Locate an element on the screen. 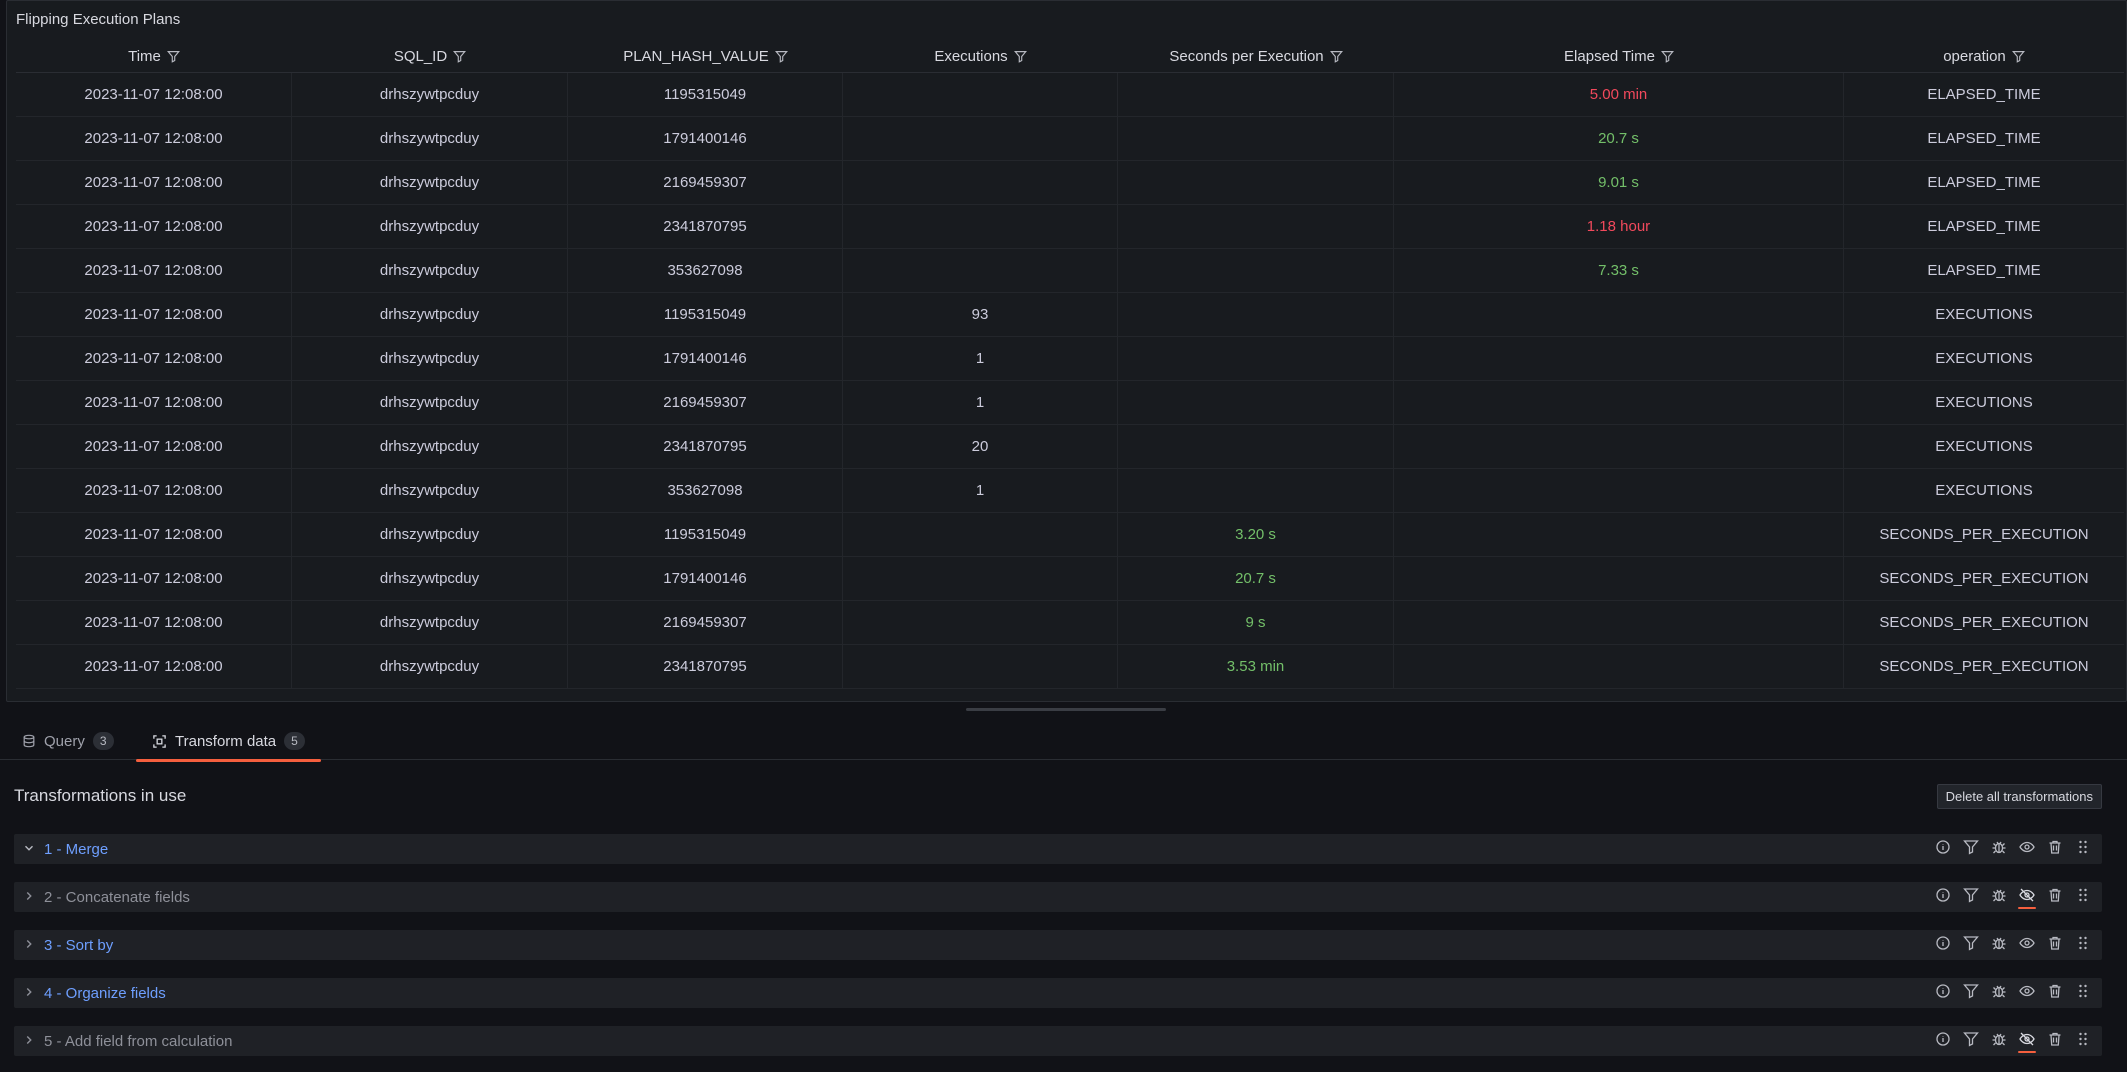 The width and height of the screenshot is (2127, 1072). transformation-label: 5 - Add field from calculation is located at coordinates (138, 1041).